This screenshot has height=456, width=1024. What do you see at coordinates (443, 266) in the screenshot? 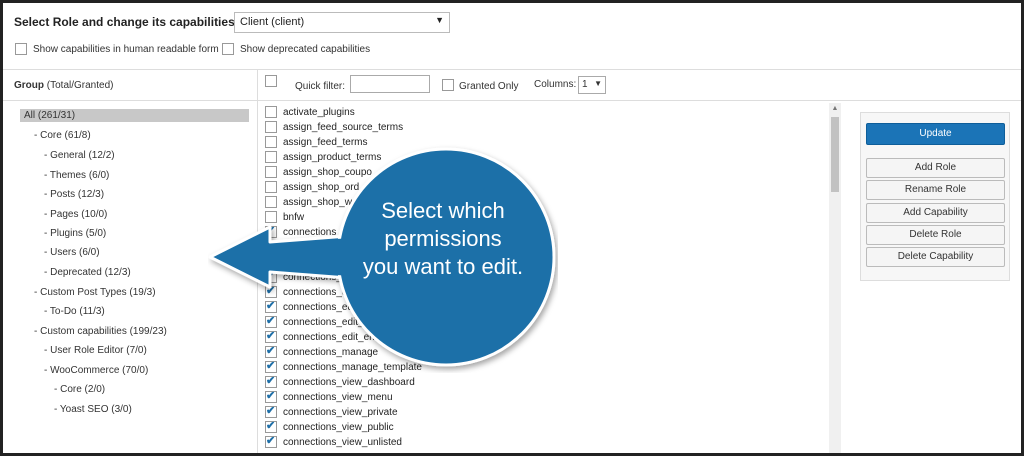
I see `callout-line: you want to edit.` at bounding box center [443, 266].